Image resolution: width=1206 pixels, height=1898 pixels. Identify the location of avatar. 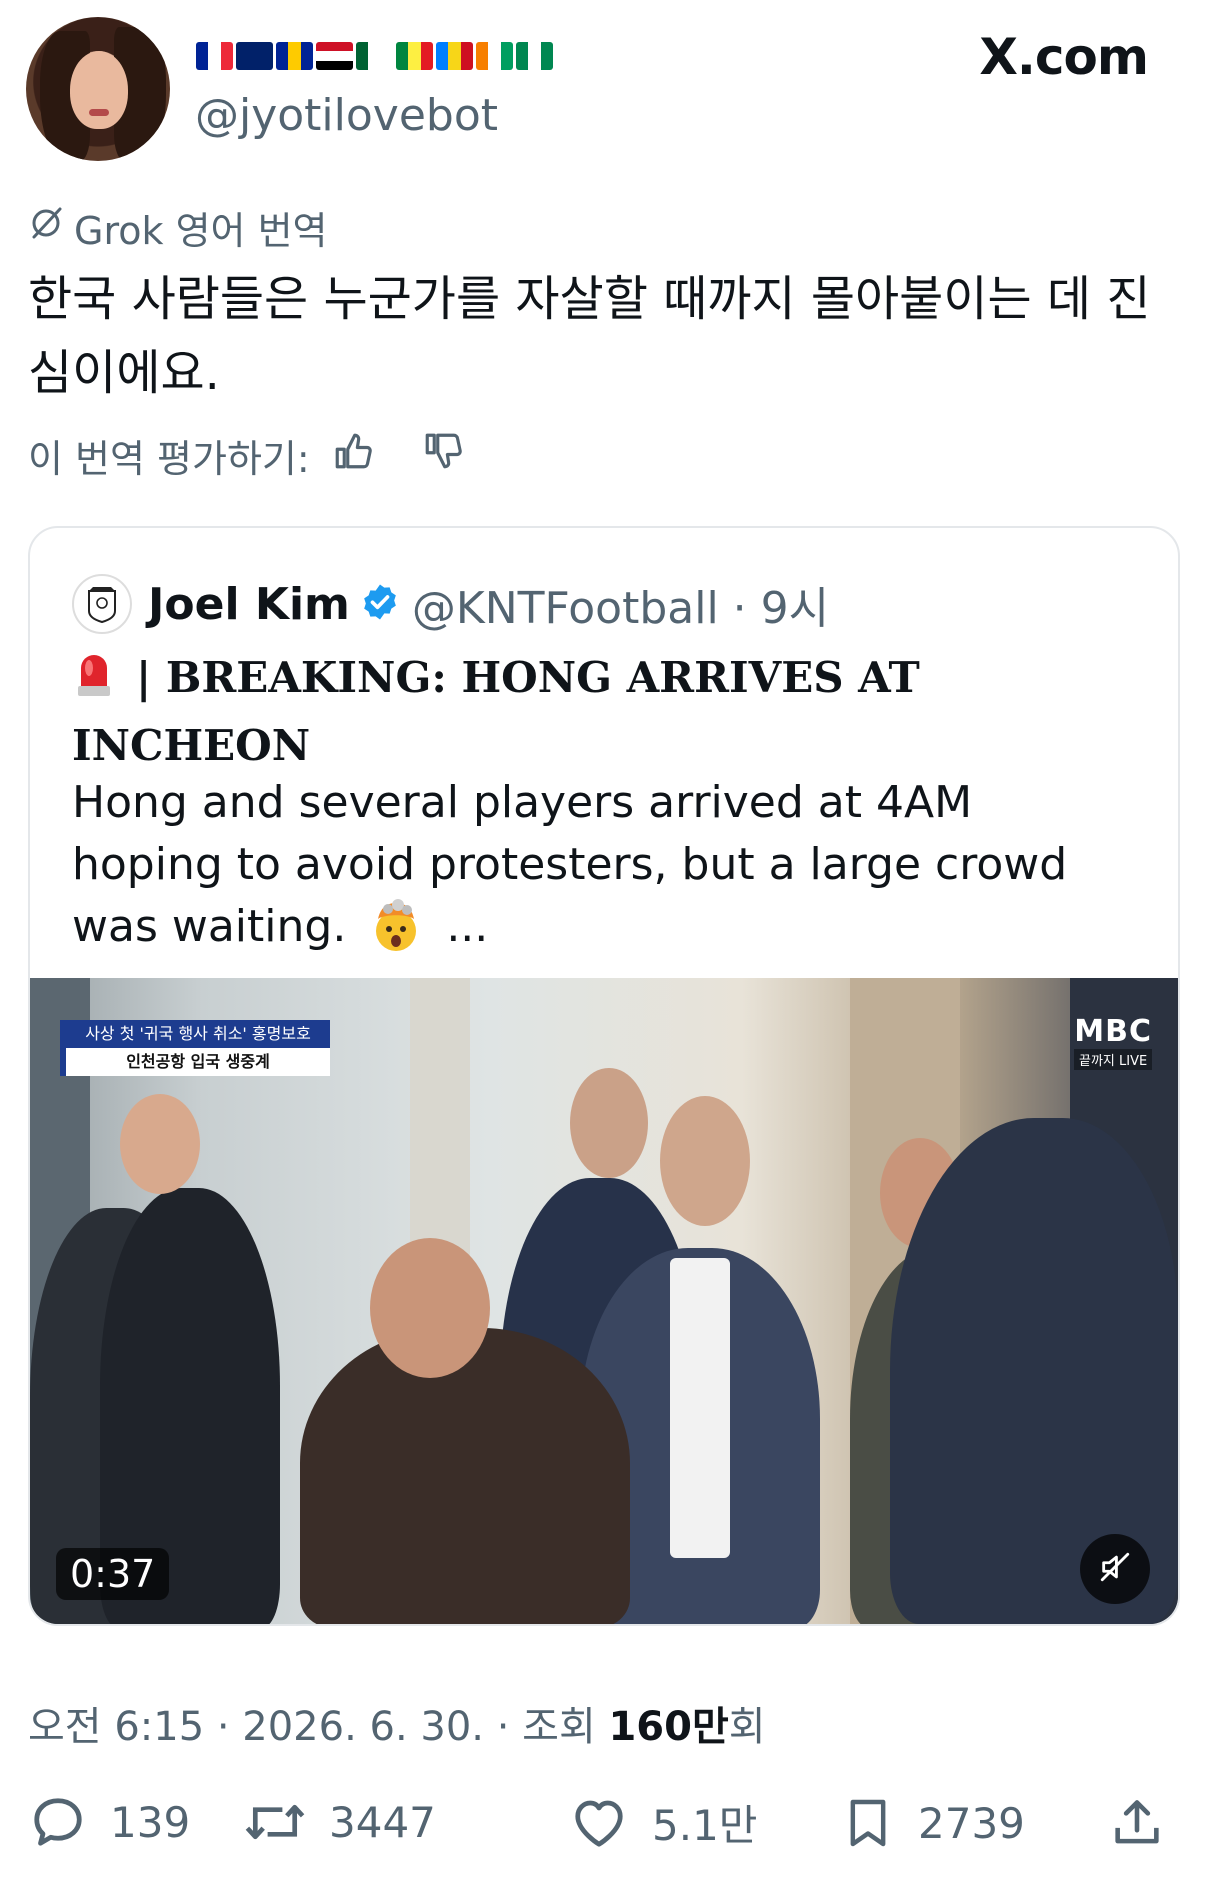
(98, 89).